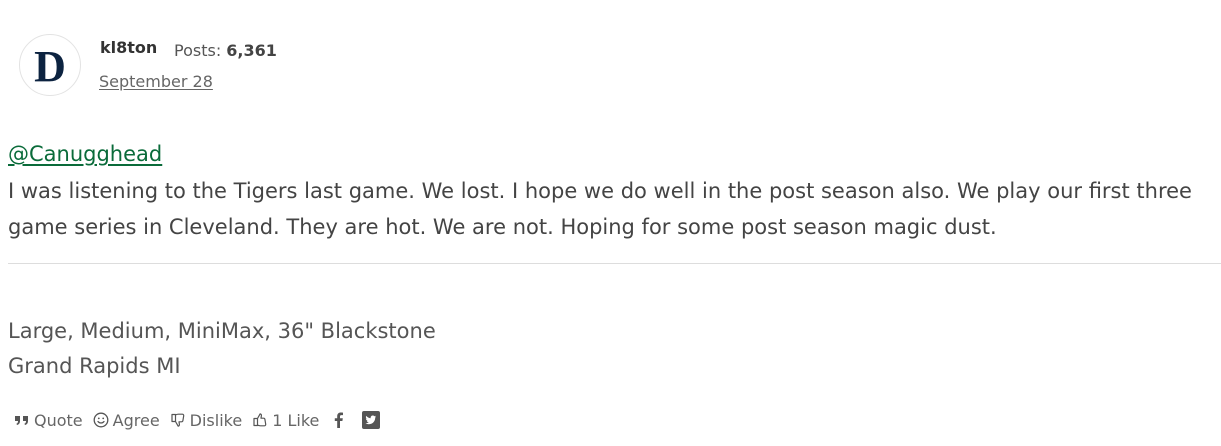  I want to click on like-count: 1, so click(277, 420).